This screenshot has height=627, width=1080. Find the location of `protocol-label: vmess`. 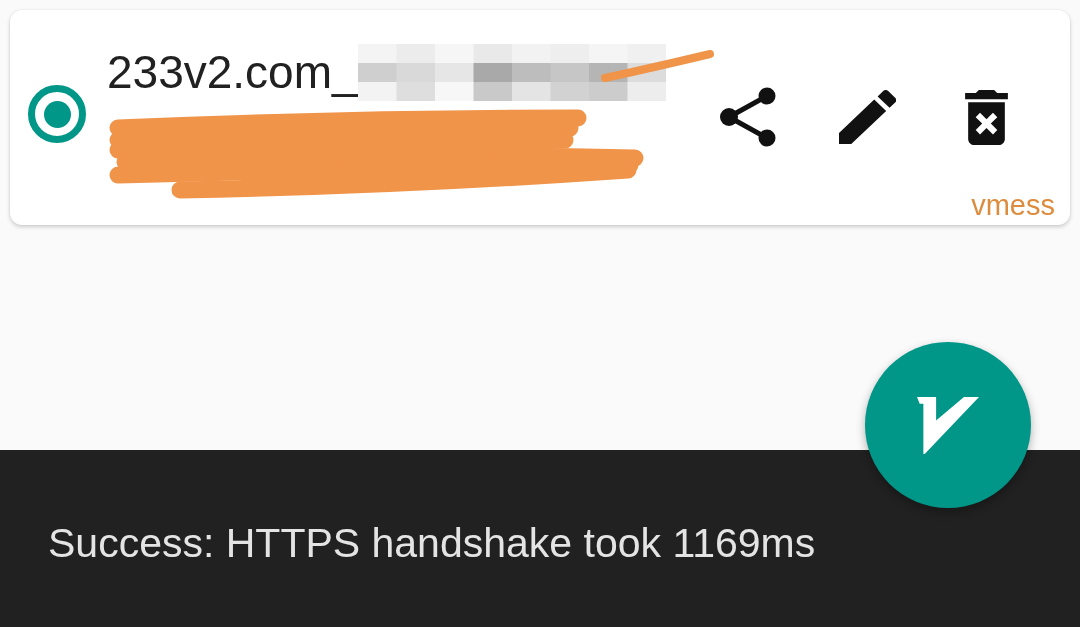

protocol-label: vmess is located at coordinates (1013, 206).